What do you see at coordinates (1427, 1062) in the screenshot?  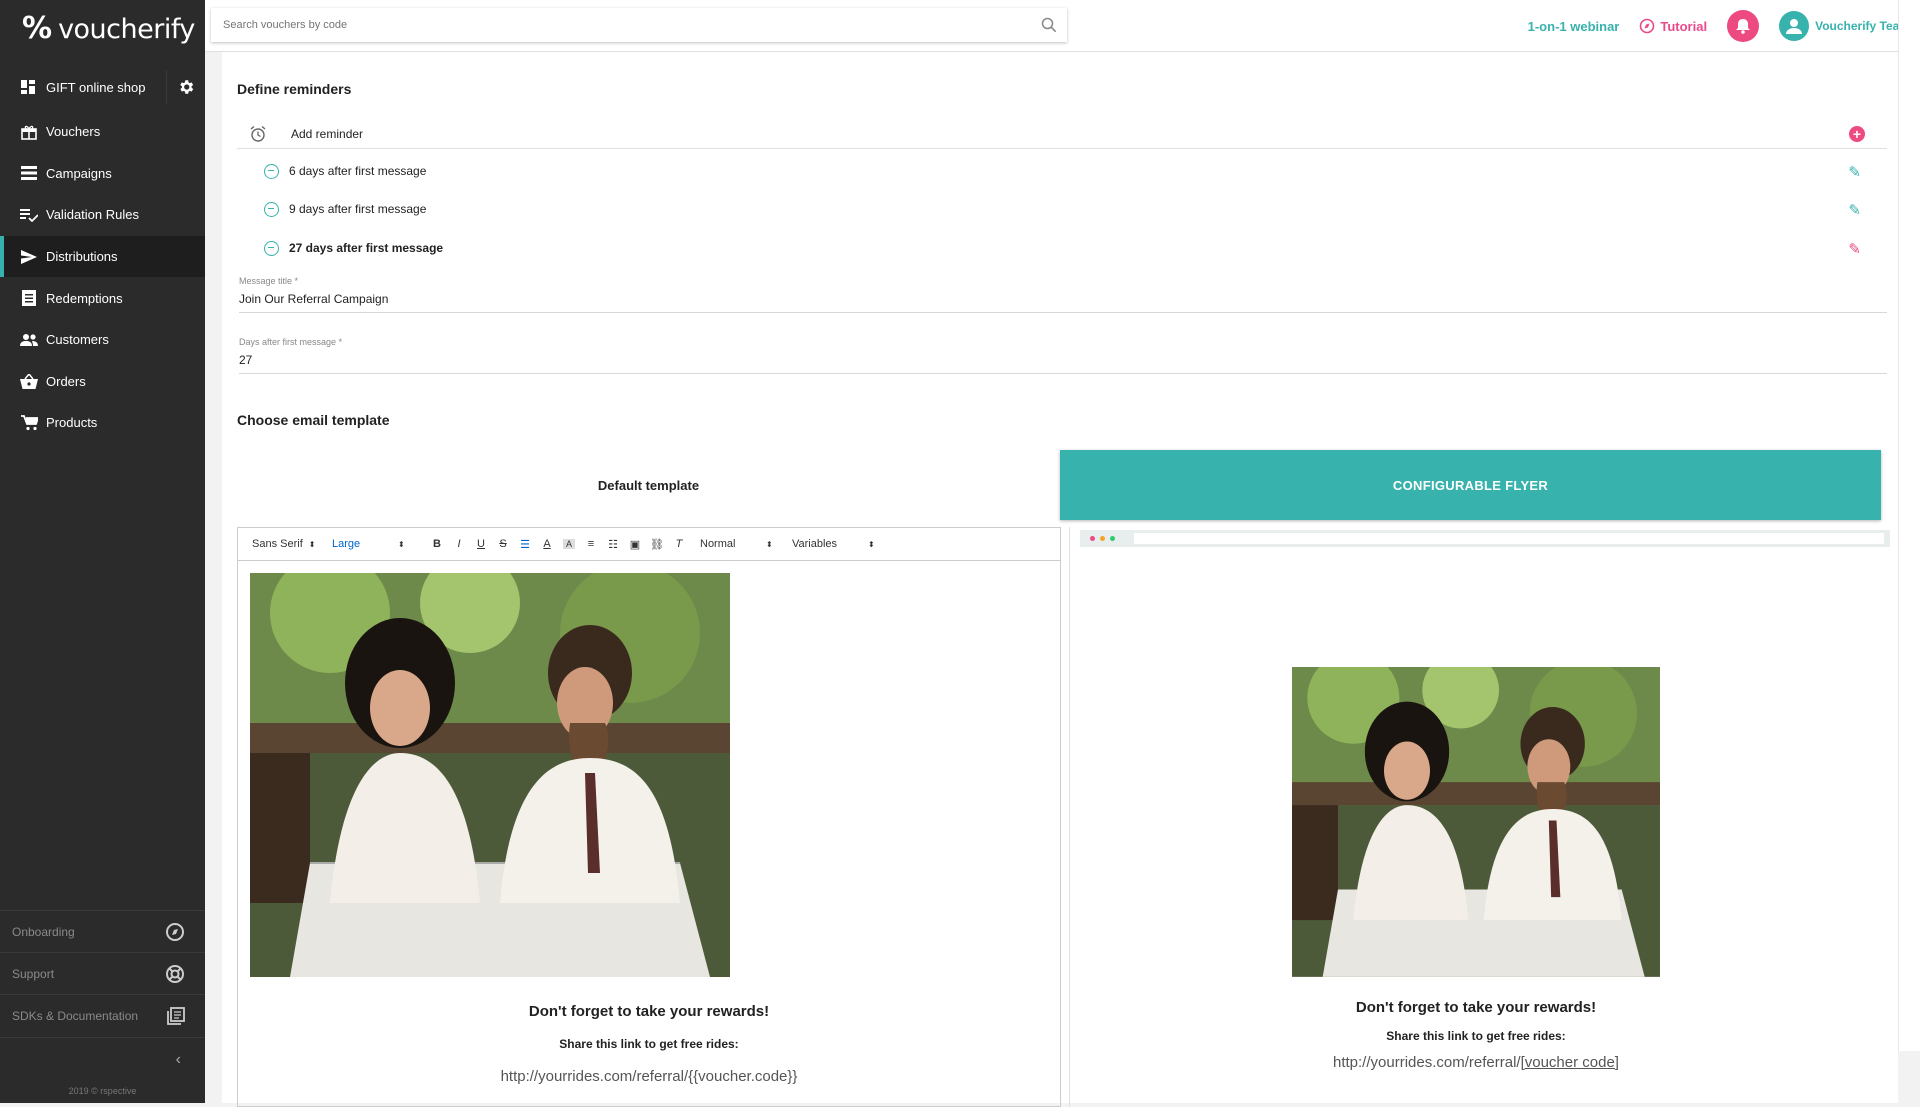 I see `flyer-link-prefix: http://yourrides.com/referral/` at bounding box center [1427, 1062].